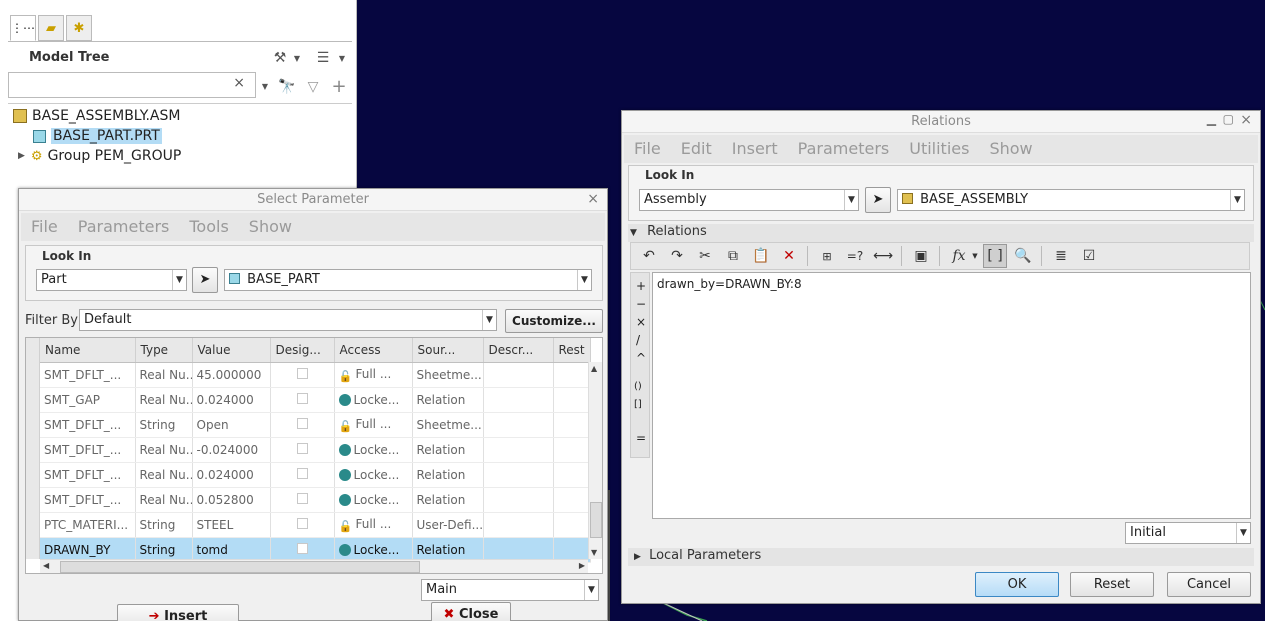  What do you see at coordinates (733, 256) in the screenshot?
I see `copy-icon: ⧉` at bounding box center [733, 256].